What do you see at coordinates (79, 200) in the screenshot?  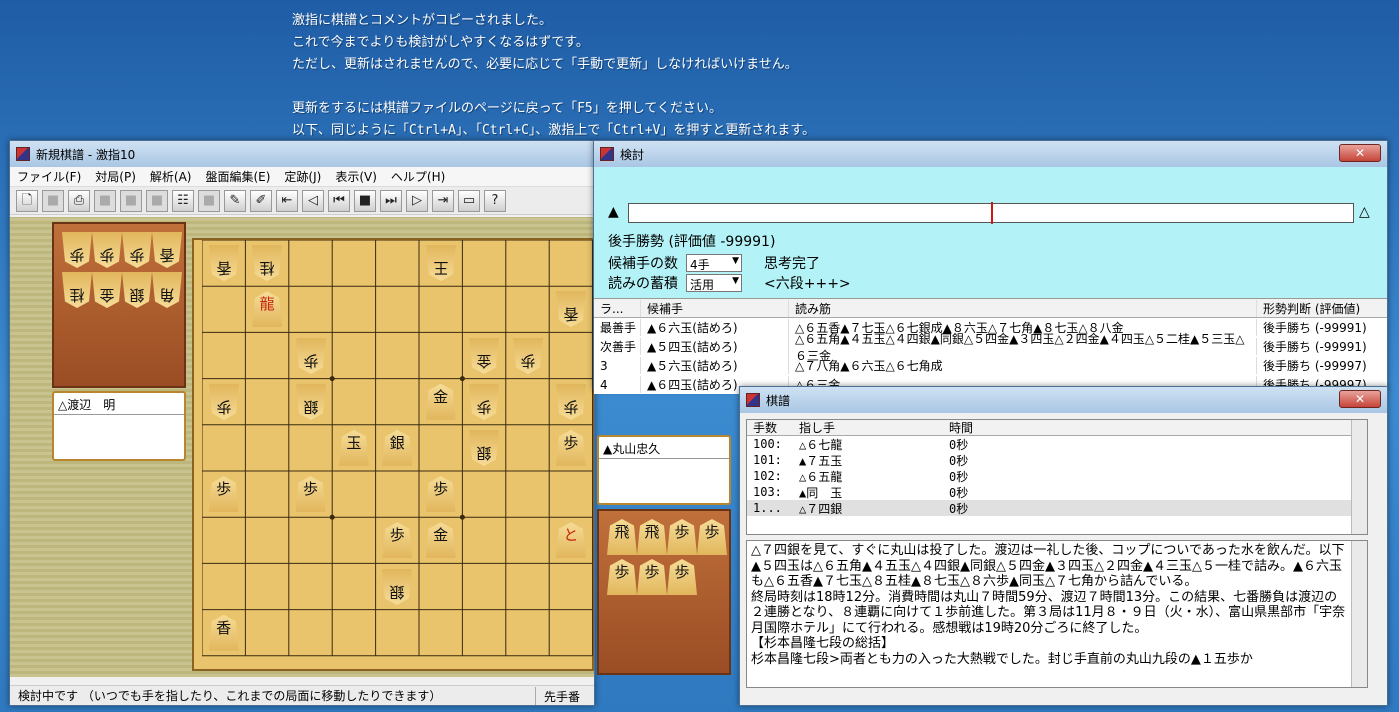 I see `print-icon: ⎙` at bounding box center [79, 200].